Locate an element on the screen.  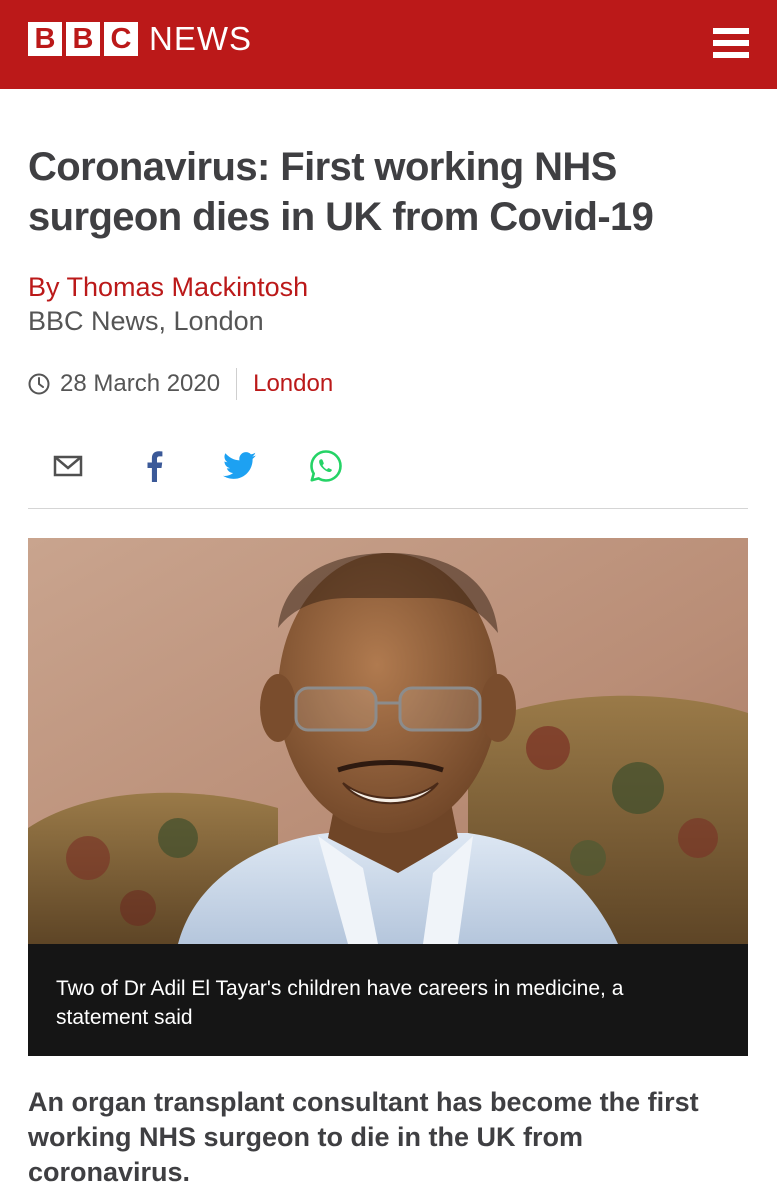
logo-letter-c: C is located at coordinates (121, 39).